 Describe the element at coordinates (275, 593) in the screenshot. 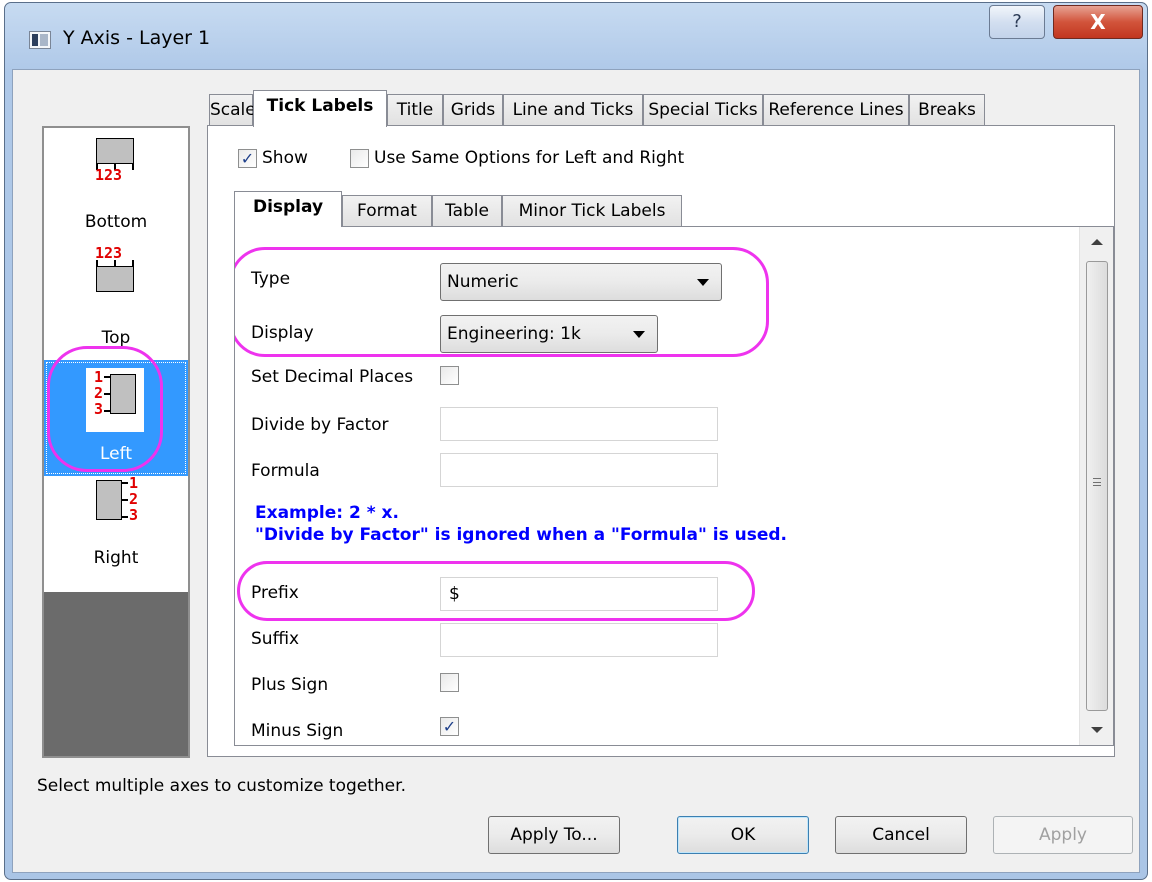

I see `prefix-label: Prefix` at that location.